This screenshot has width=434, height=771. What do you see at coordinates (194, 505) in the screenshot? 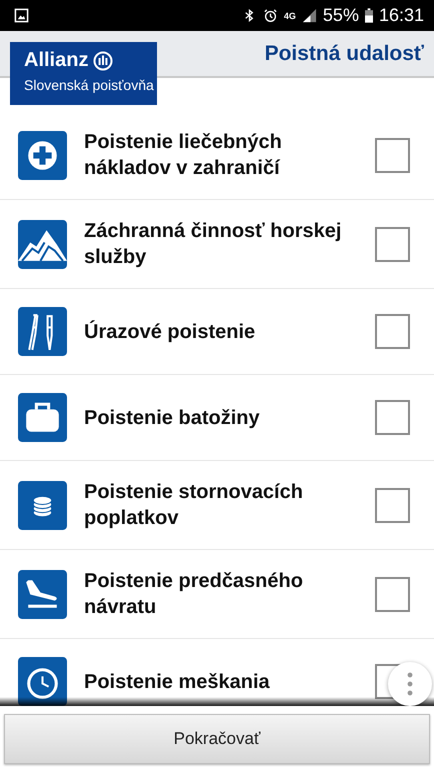
I see `item-label: Poistenie stornovacích poplatkov` at bounding box center [194, 505].